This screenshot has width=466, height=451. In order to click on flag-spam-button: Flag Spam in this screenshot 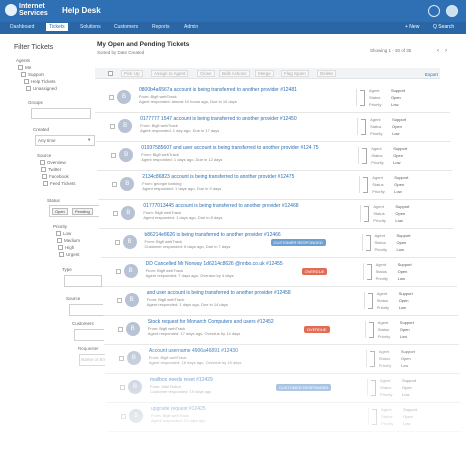, I will do `click(295, 73)`.